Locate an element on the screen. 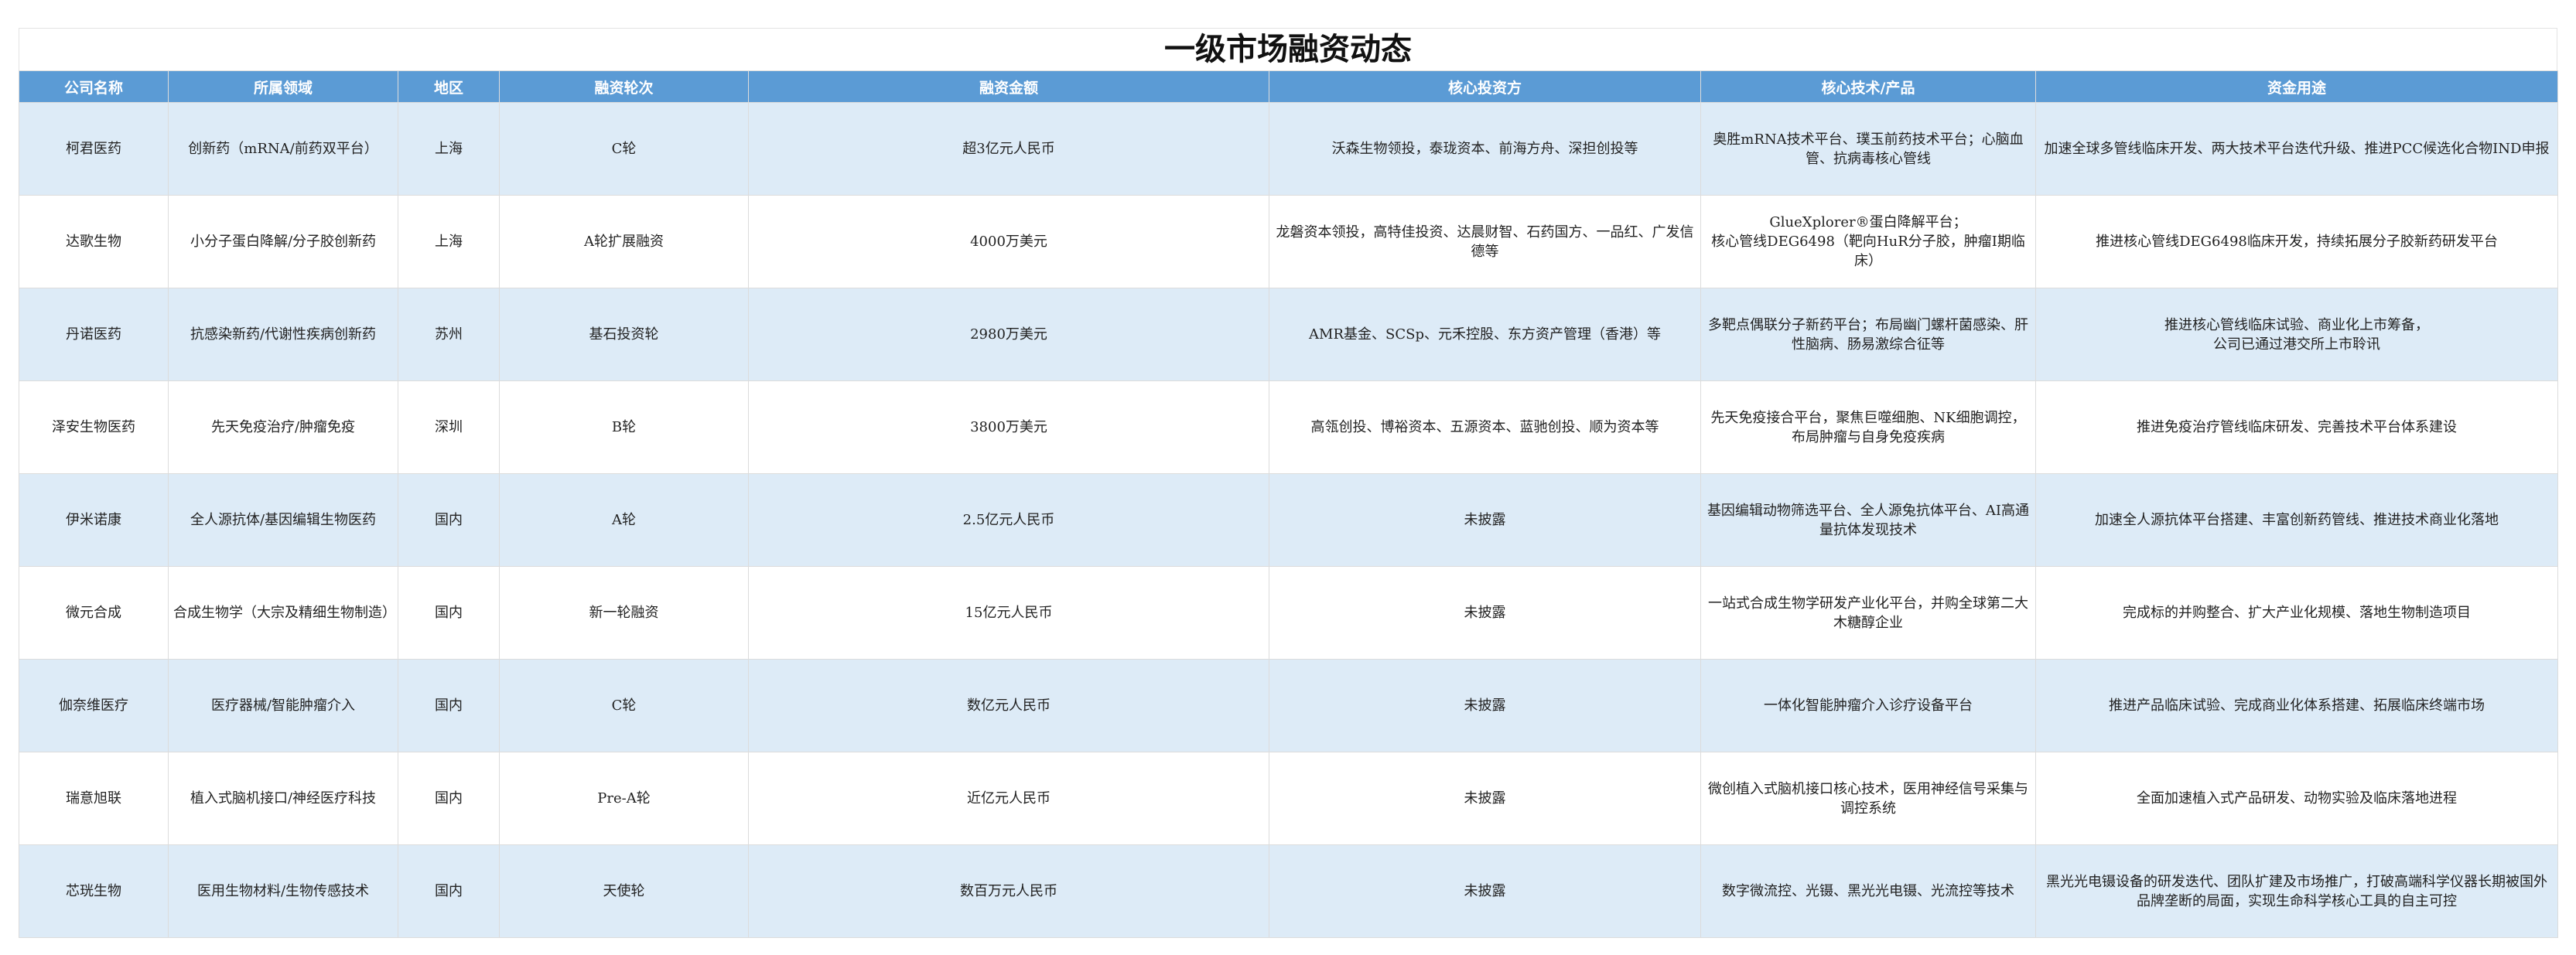 The height and width of the screenshot is (955, 2576). cell-investors: AMR基金、SCSp、元禾控股、东方资产管理（香港）等 is located at coordinates (1485, 334).